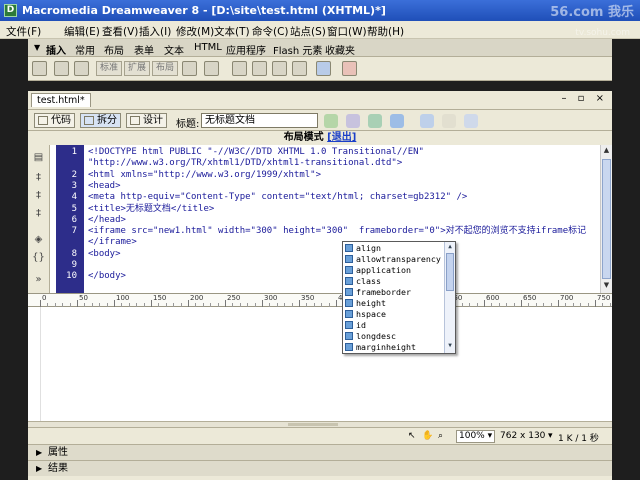 The height and width of the screenshot is (480, 640). I want to click on menu-help: 帮助(H), so click(385, 31).